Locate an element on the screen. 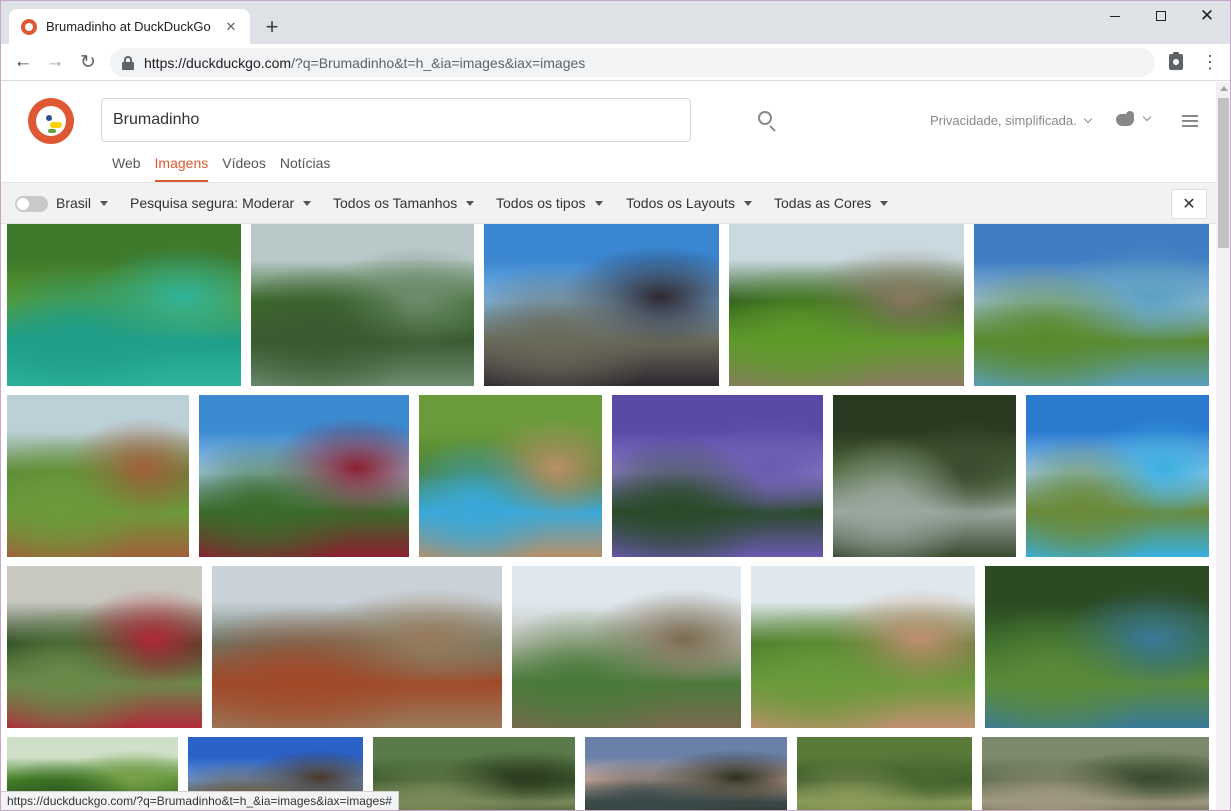 This screenshot has width=1231, height=811. image-result-green-pond-lawn is located at coordinates (124, 305).